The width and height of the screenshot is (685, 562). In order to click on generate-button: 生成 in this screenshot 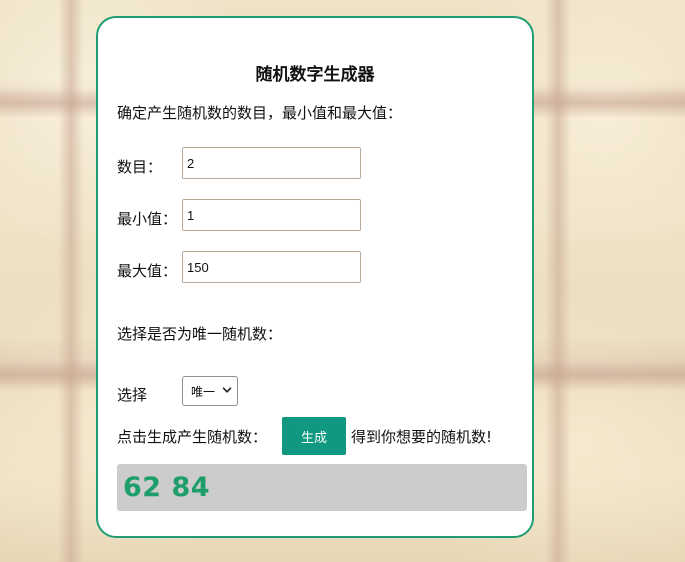, I will do `click(314, 436)`.